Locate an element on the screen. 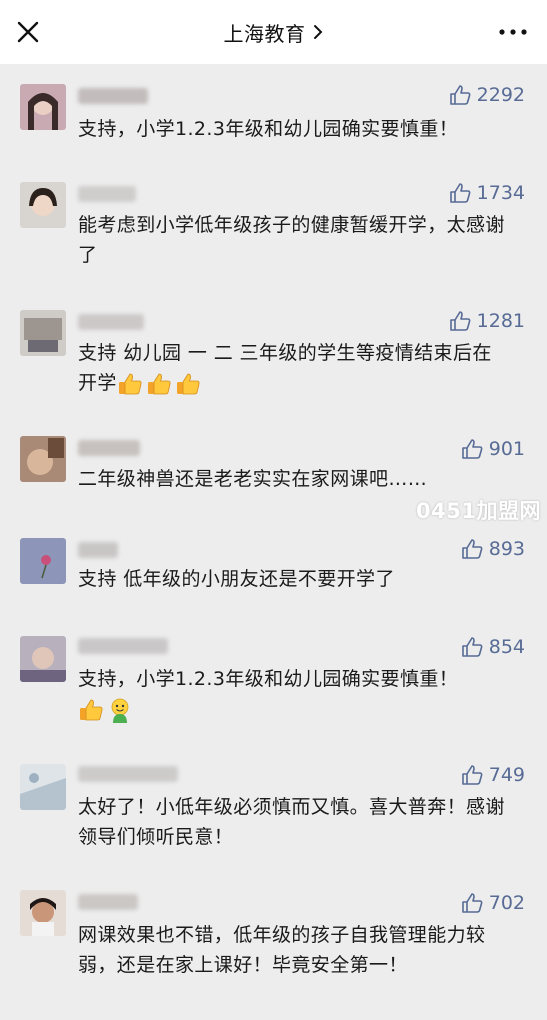  like-count: 702 is located at coordinates (506, 903).